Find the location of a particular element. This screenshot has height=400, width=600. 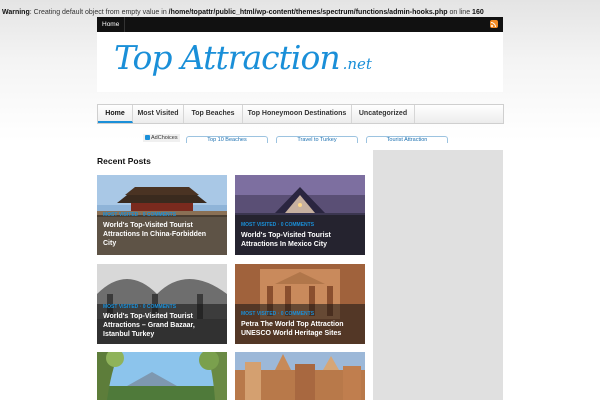

site-logo: Top Attraction .net is located at coordinates (243, 57).